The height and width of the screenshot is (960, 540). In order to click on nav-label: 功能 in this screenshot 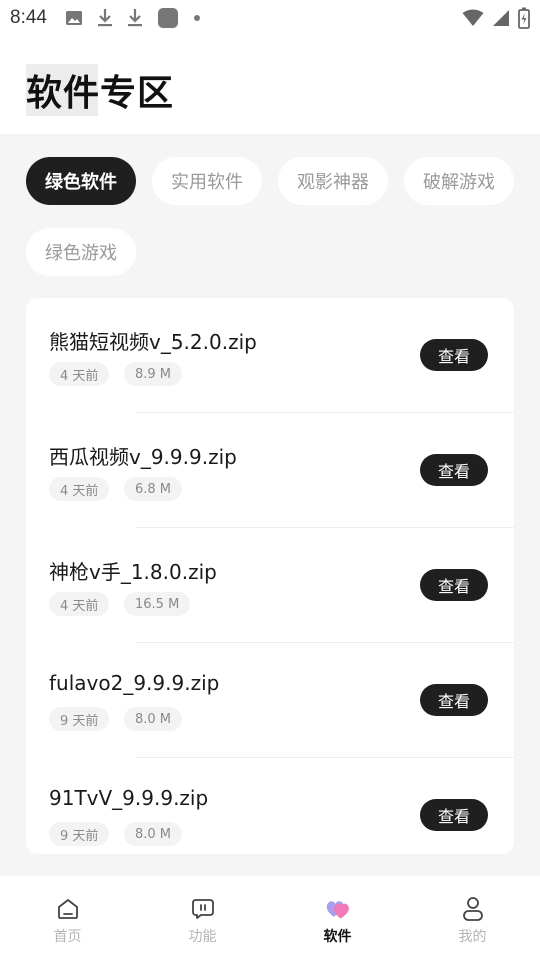, I will do `click(202, 937)`.